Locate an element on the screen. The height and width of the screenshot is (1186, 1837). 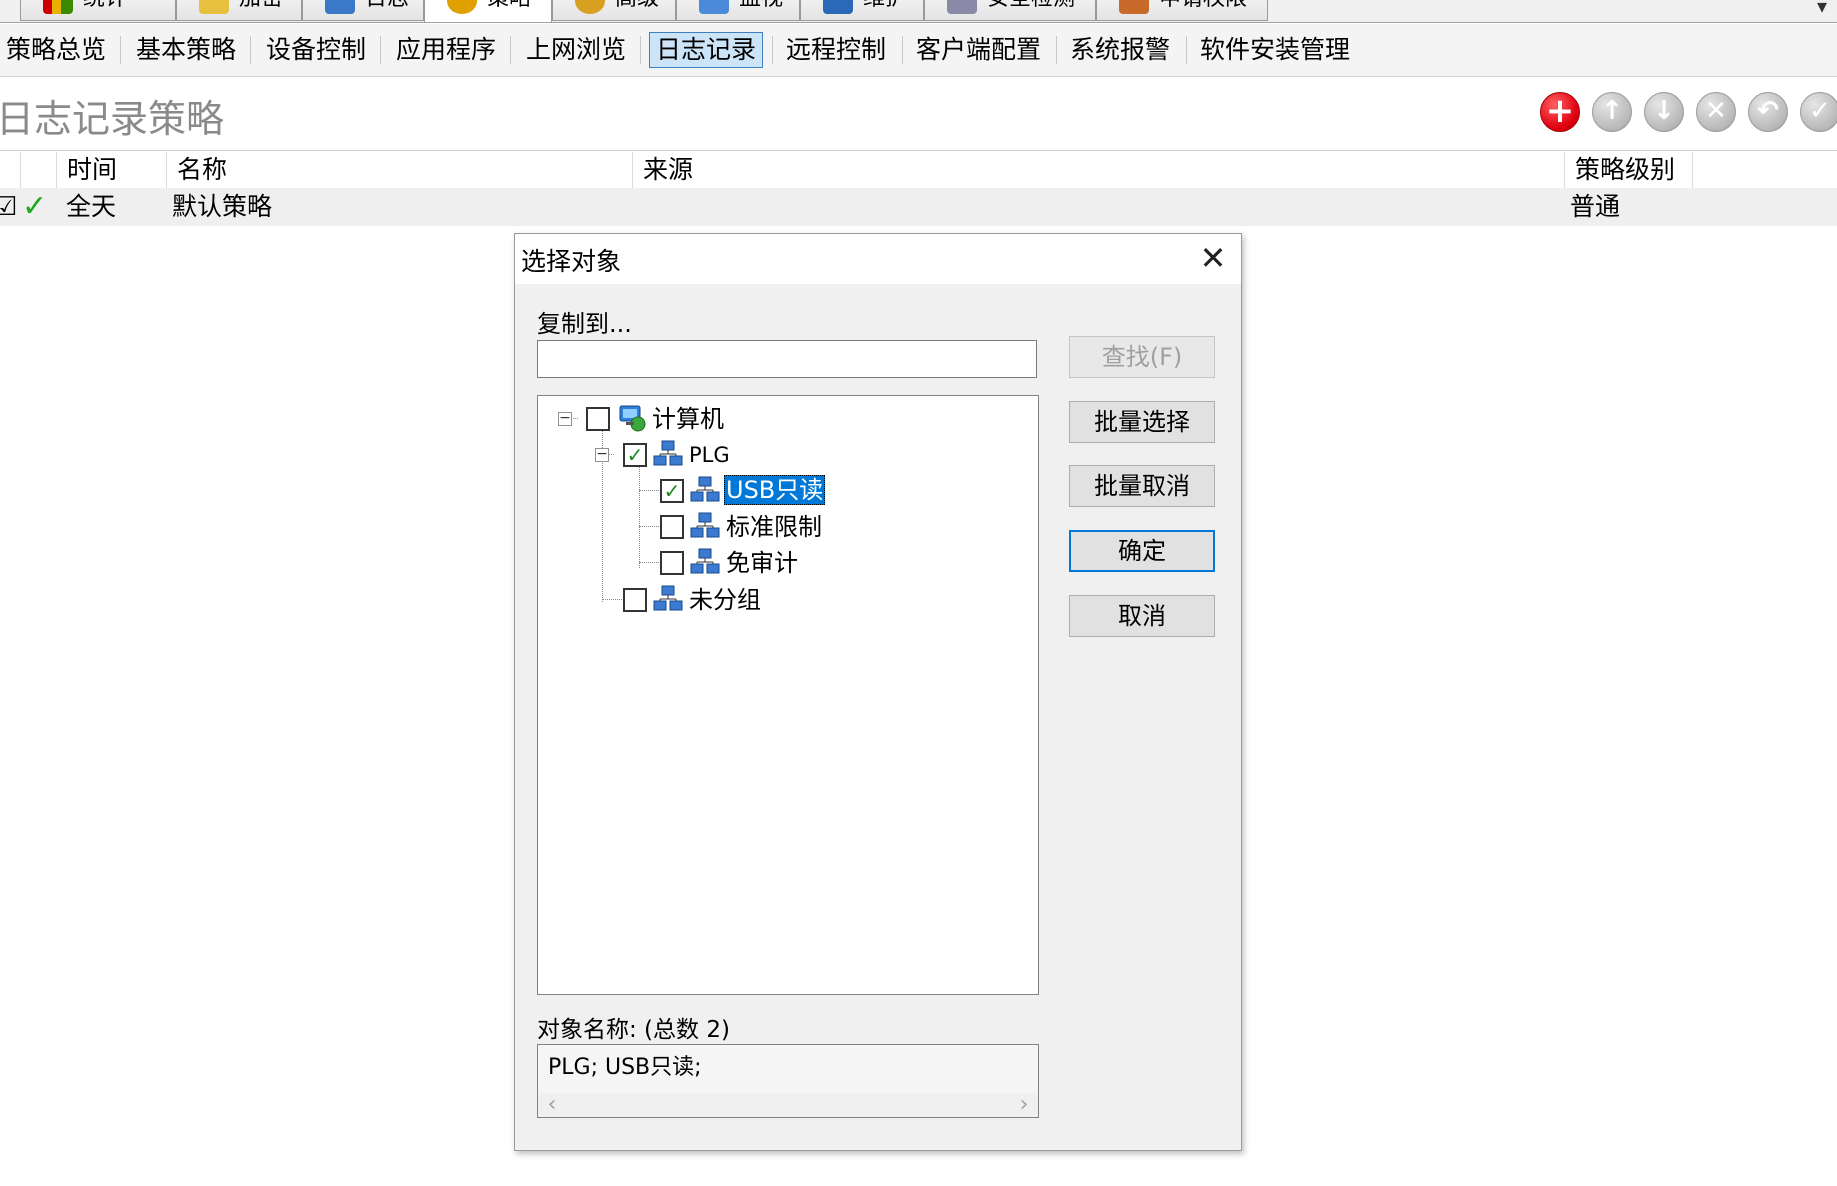
apply-button: ✓ is located at coordinates (1818, 112).